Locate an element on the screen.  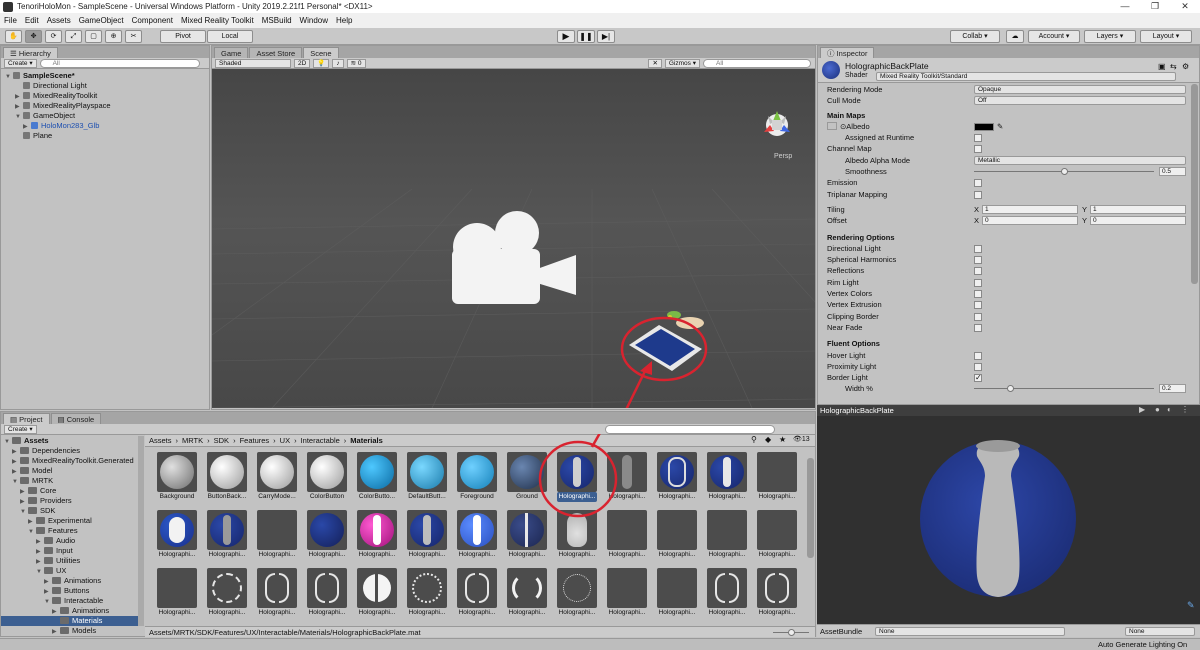
rendering-mode-dropdown: Opaque is located at coordinates (1080, 89).